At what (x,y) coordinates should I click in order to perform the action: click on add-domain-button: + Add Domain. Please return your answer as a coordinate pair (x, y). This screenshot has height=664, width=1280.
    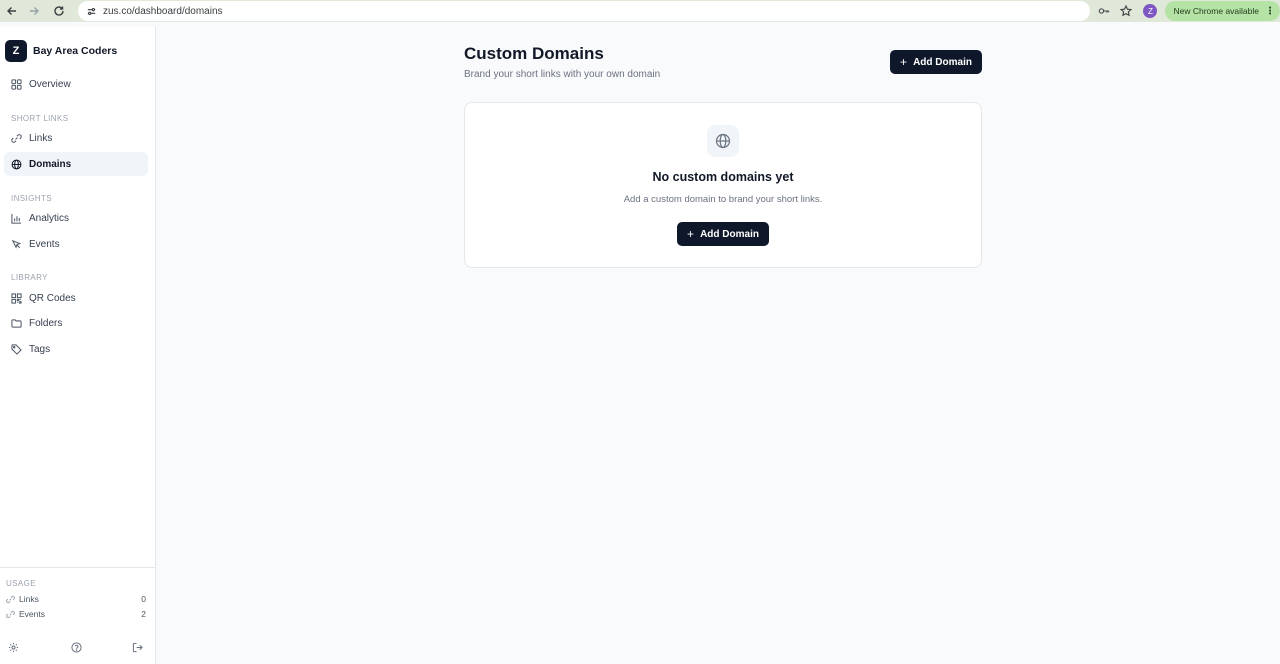
    Looking at the image, I should click on (936, 62).